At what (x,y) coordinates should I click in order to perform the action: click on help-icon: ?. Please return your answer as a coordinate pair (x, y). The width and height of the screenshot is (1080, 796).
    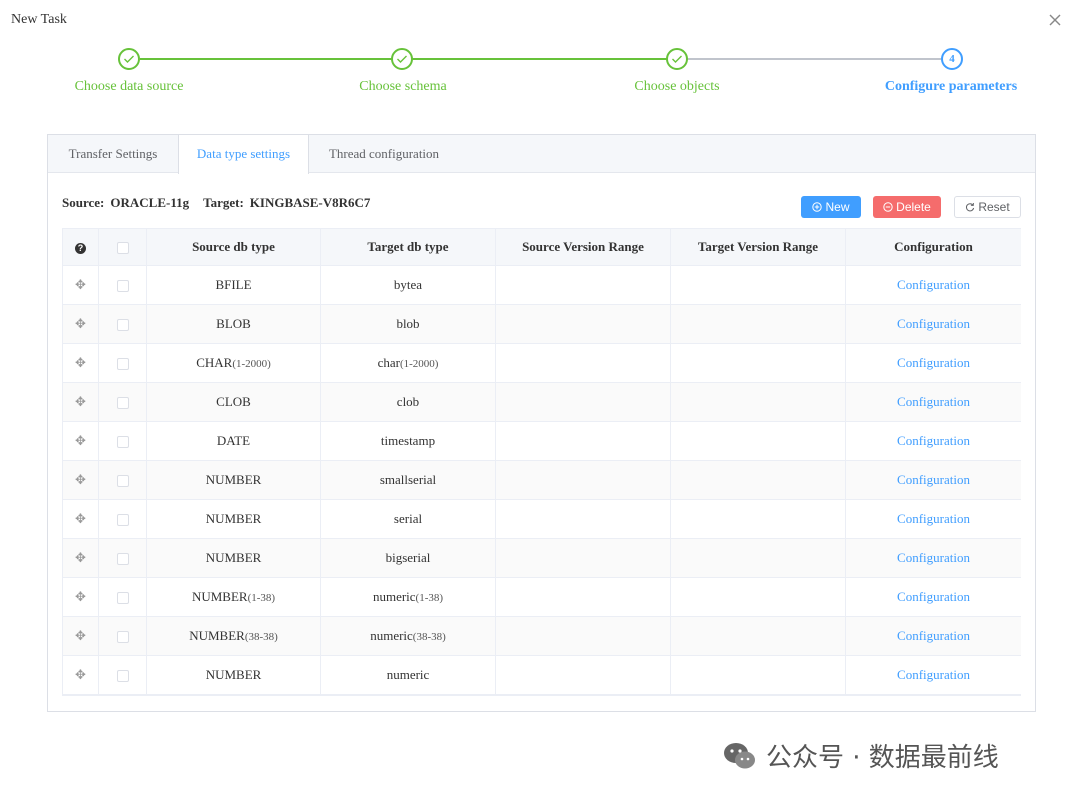
    Looking at the image, I should click on (80, 248).